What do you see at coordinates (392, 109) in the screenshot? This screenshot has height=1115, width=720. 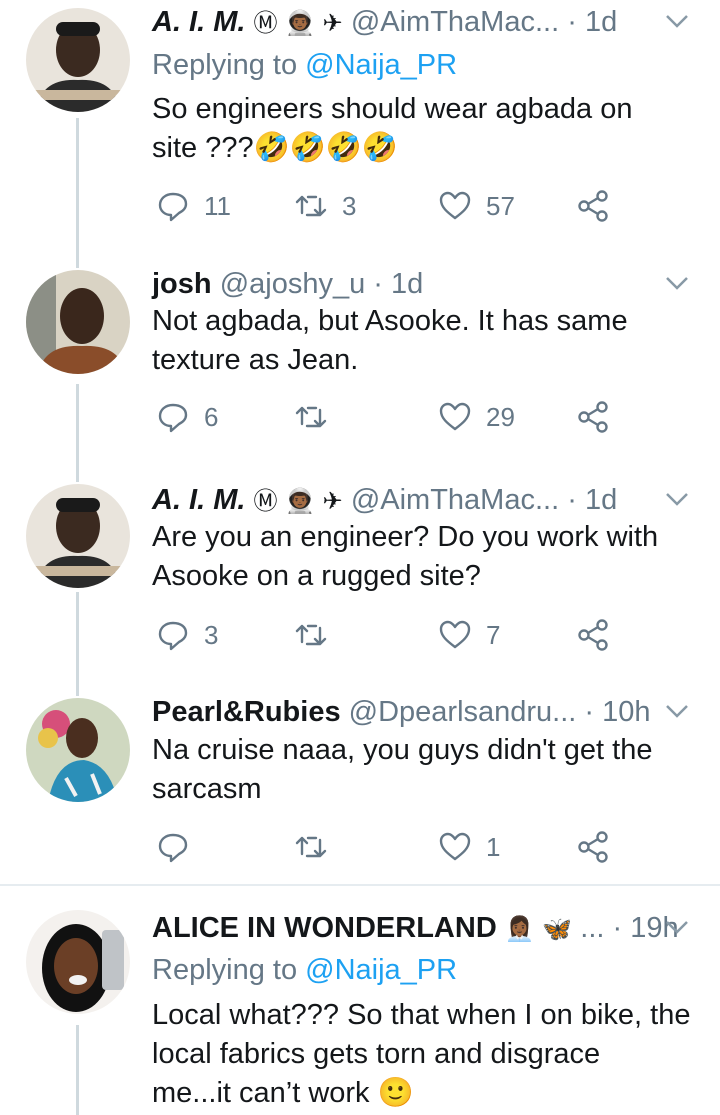 I see `tweet-text-line: So engineers should wear agbada on` at bounding box center [392, 109].